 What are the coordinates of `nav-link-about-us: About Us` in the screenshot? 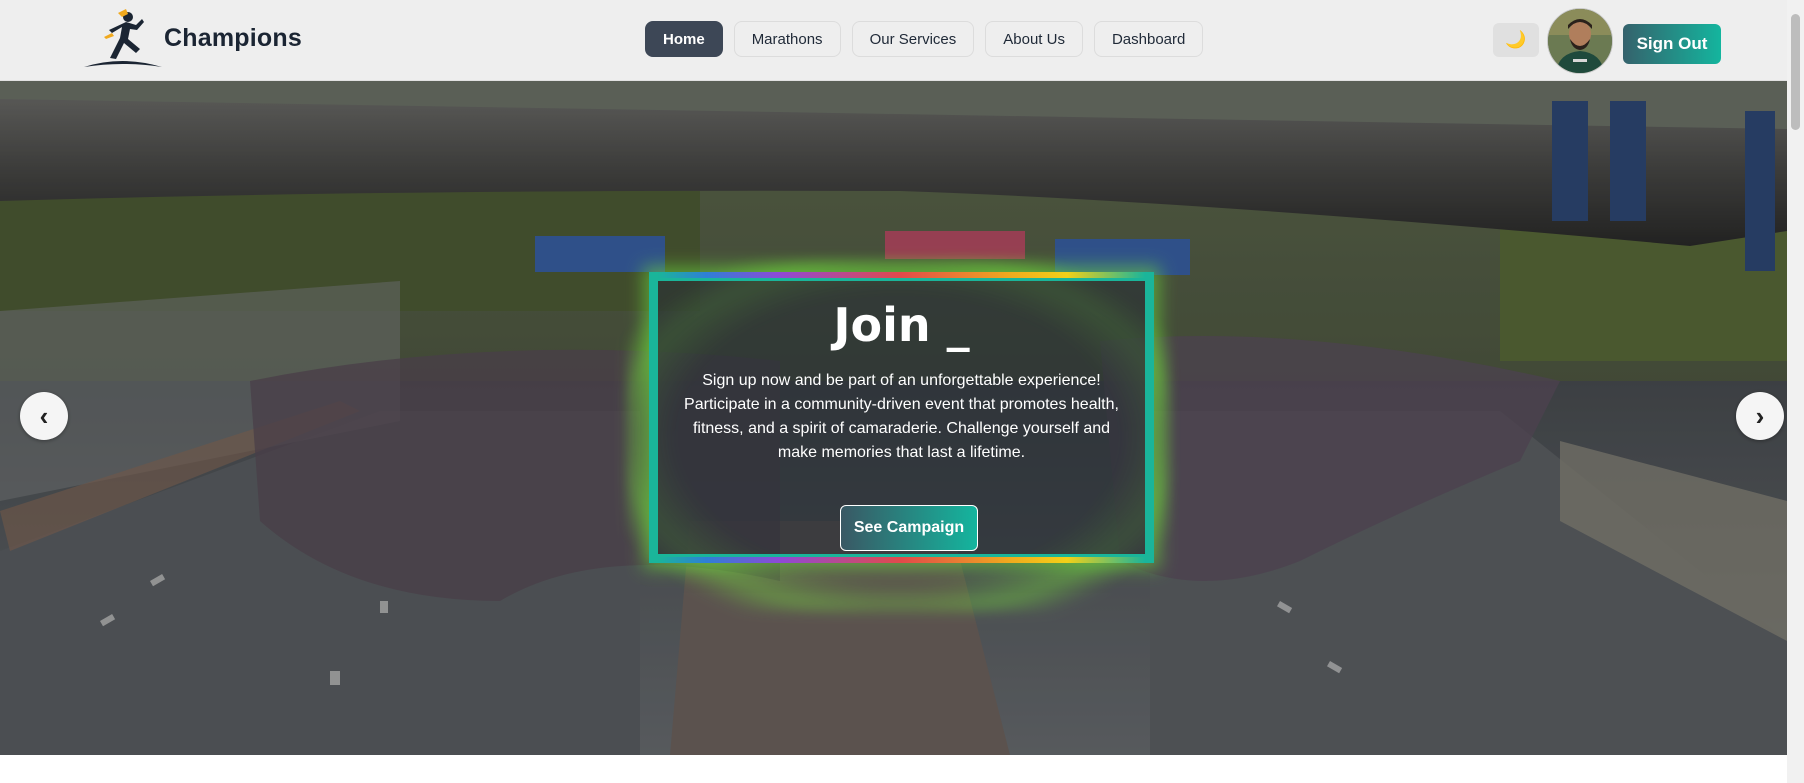 It's located at (1034, 39).